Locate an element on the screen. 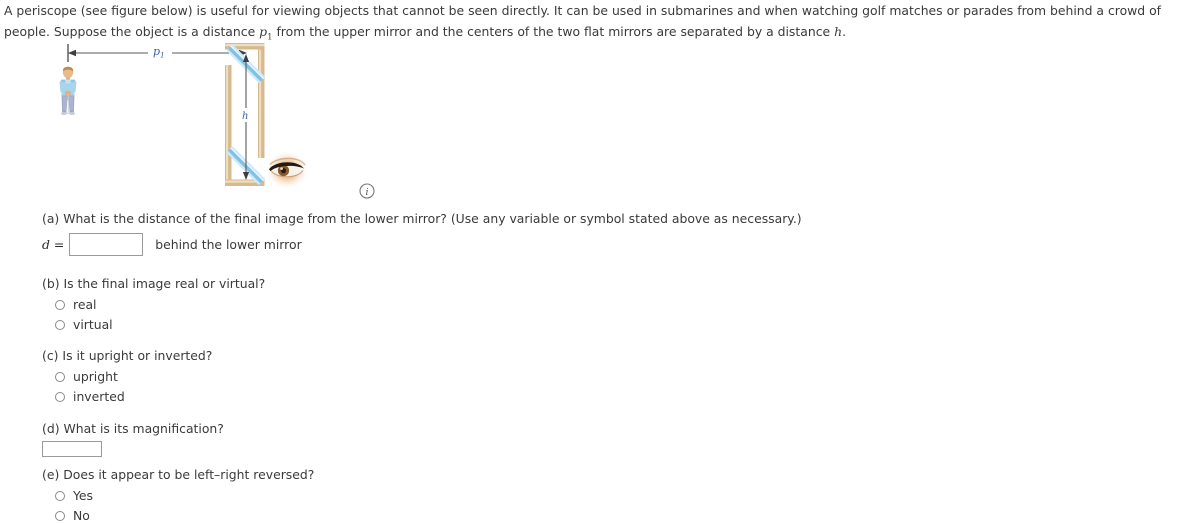  symbol-h: h is located at coordinates (838, 31).